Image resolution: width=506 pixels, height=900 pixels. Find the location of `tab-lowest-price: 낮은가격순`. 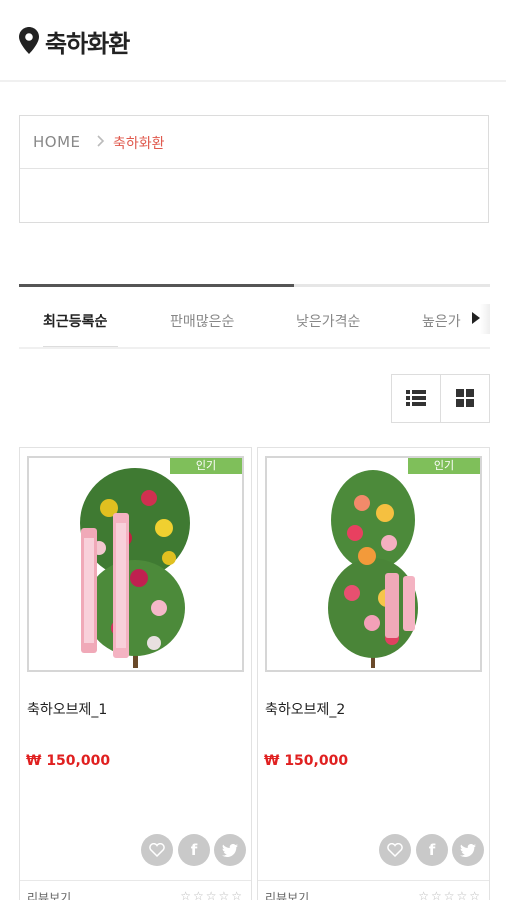

tab-lowest-price: 낮은가격순 is located at coordinates (328, 321).